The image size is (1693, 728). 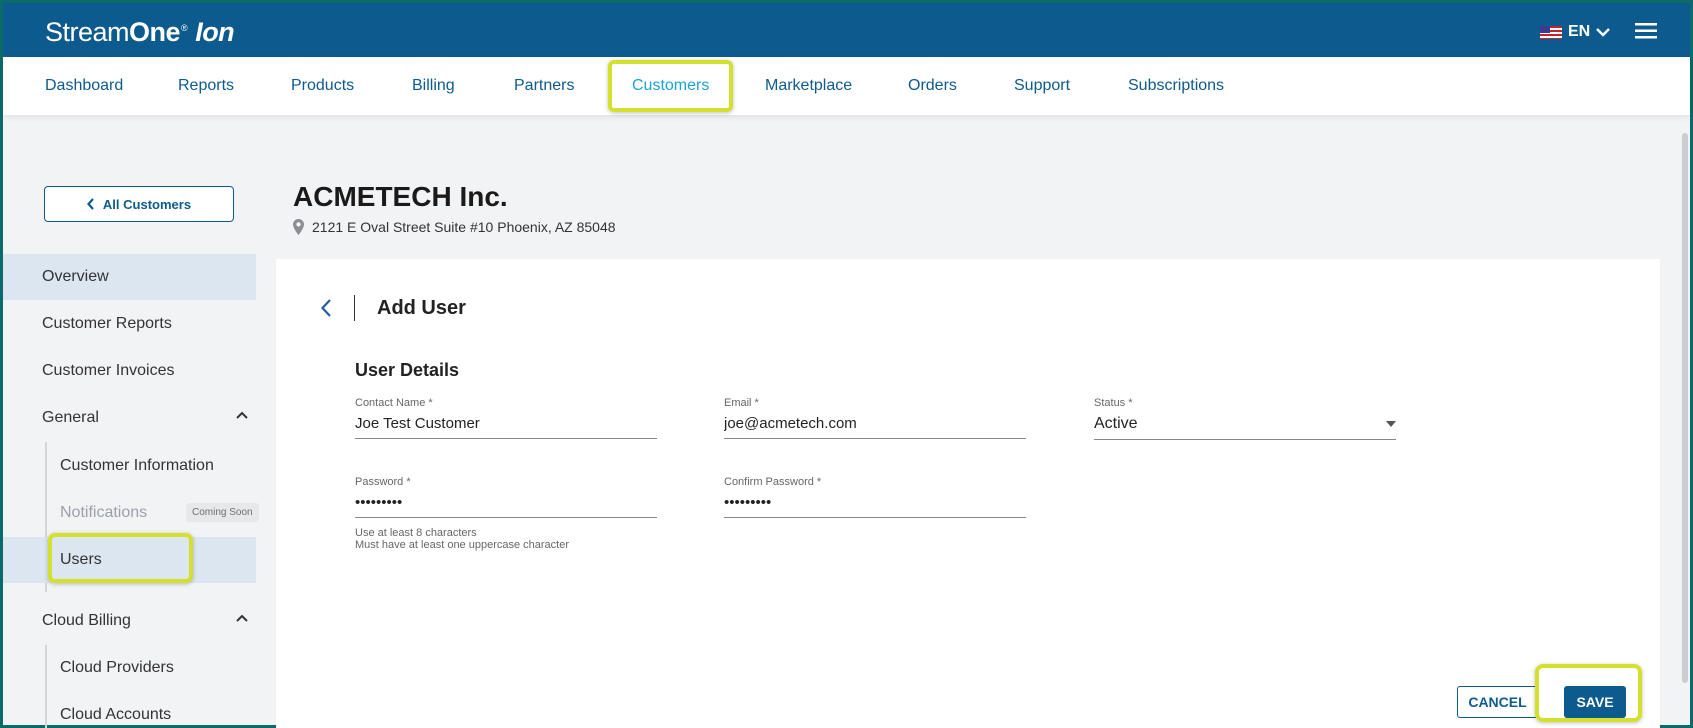 I want to click on nav-marketplace: Marketplace, so click(x=808, y=86).